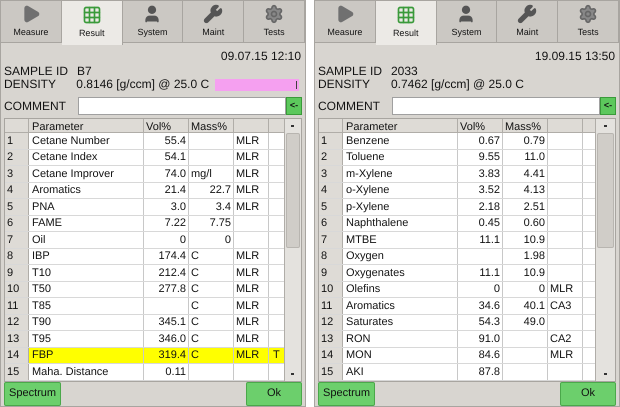 The width and height of the screenshot is (620, 407). Describe the element at coordinates (144, 372) in the screenshot. I see `table-row: 15 Maha. Distance 0.11` at that location.